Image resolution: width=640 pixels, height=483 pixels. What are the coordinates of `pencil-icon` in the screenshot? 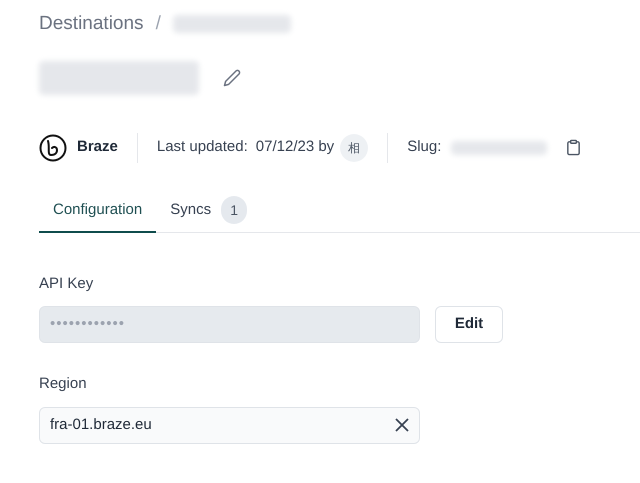 It's located at (232, 77).